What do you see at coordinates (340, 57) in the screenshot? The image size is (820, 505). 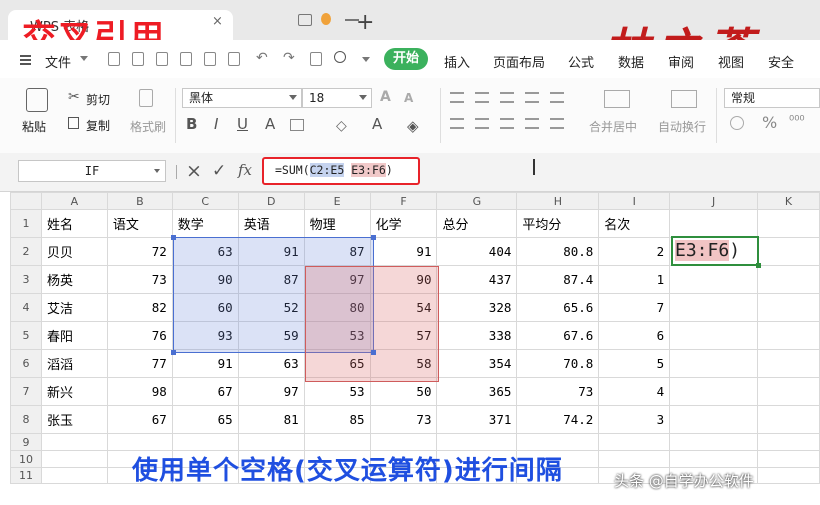 I see `search-icon` at bounding box center [340, 57].